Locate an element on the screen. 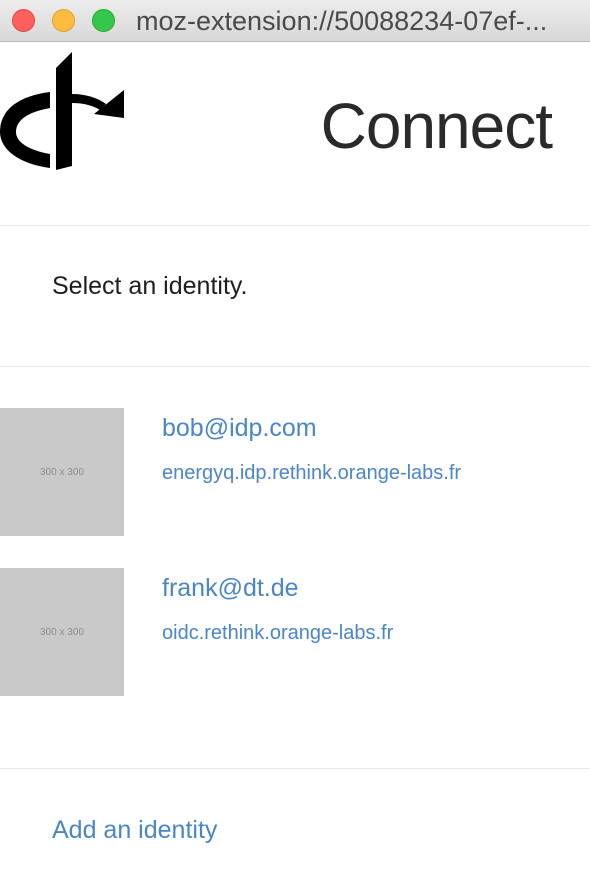 The width and height of the screenshot is (590, 888). minimize-window-button is located at coordinates (63, 20).